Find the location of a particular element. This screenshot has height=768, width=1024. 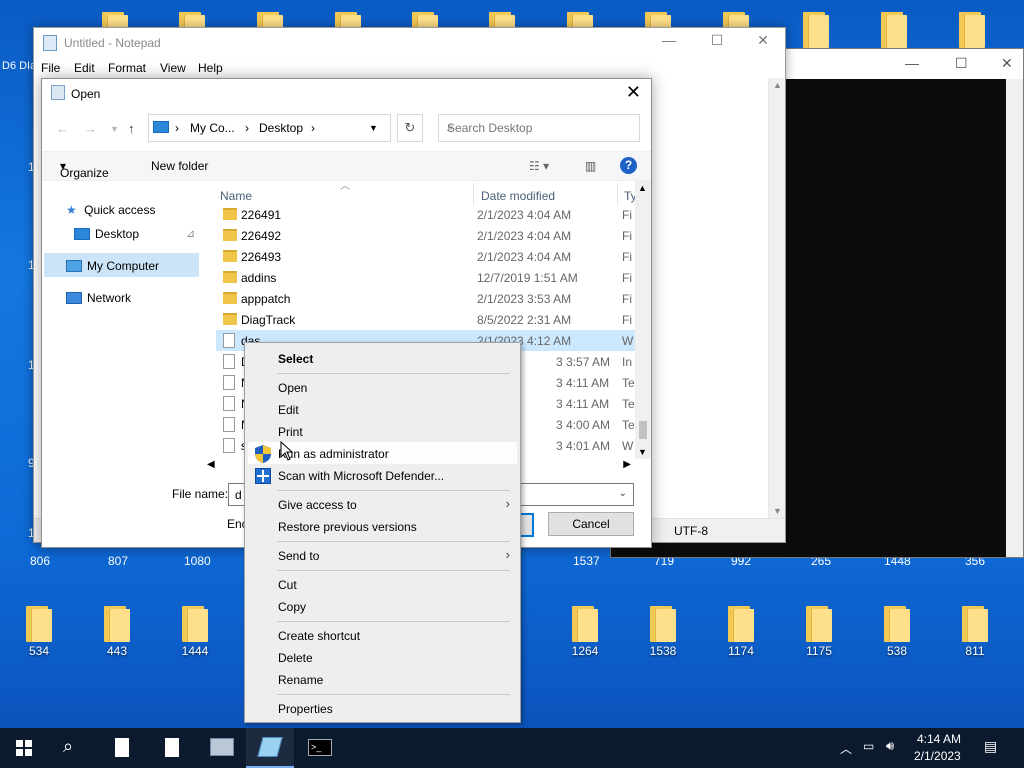

help-icon: ? is located at coordinates (628, 165).